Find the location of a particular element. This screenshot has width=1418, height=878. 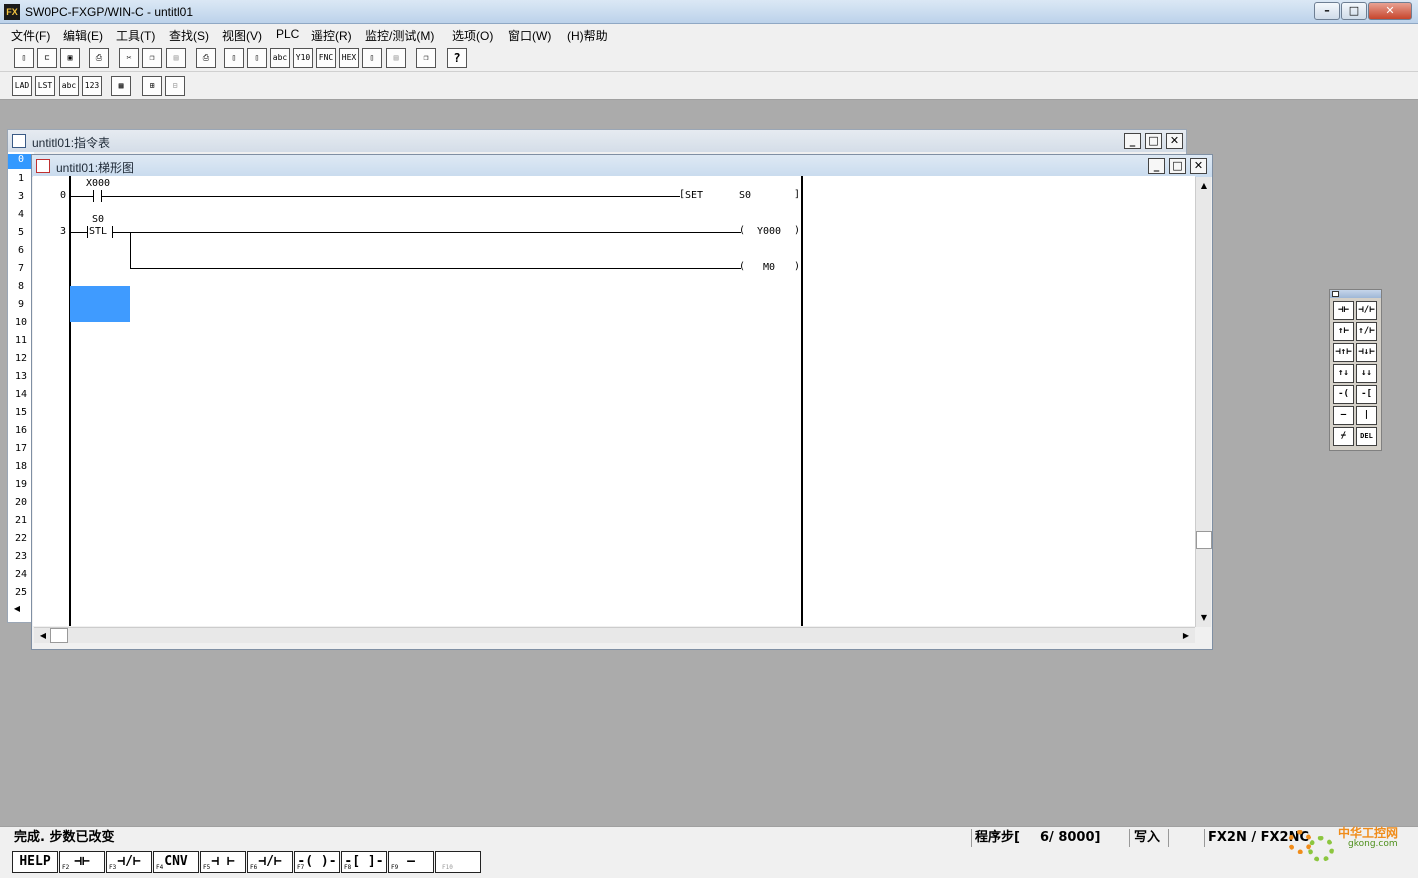

menu-window: 窗口(W) is located at coordinates (529, 35).